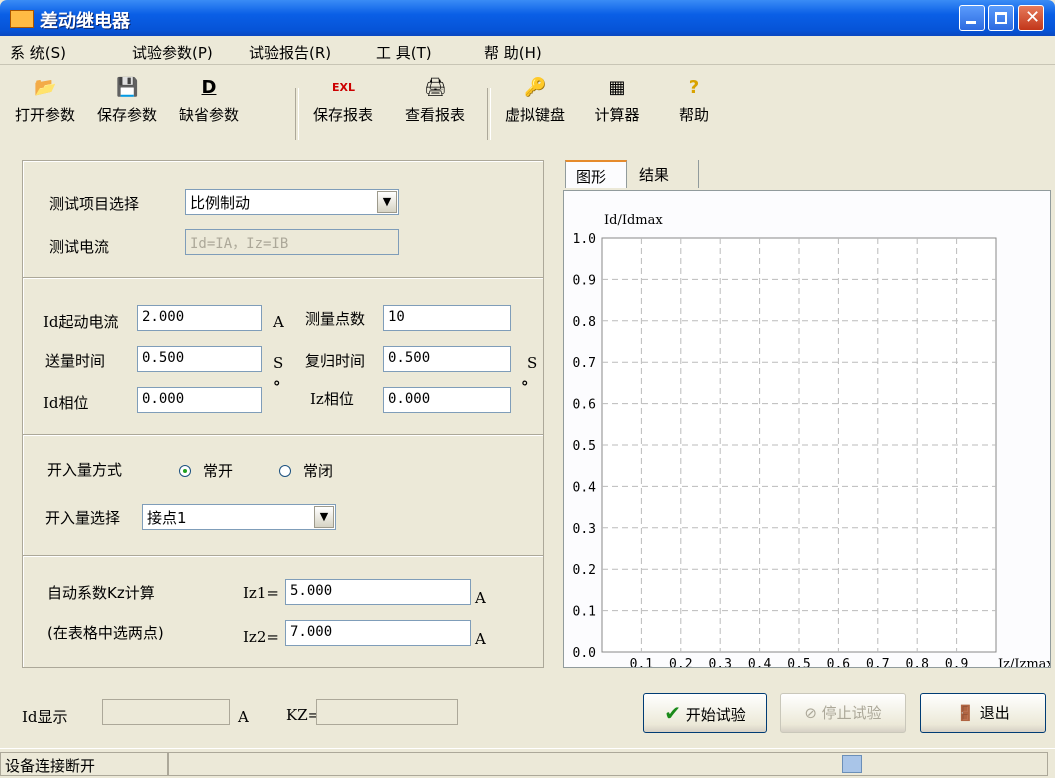 The height and width of the screenshot is (778, 1055). I want to click on y-axis-label: Id/Idmax, so click(633, 220).